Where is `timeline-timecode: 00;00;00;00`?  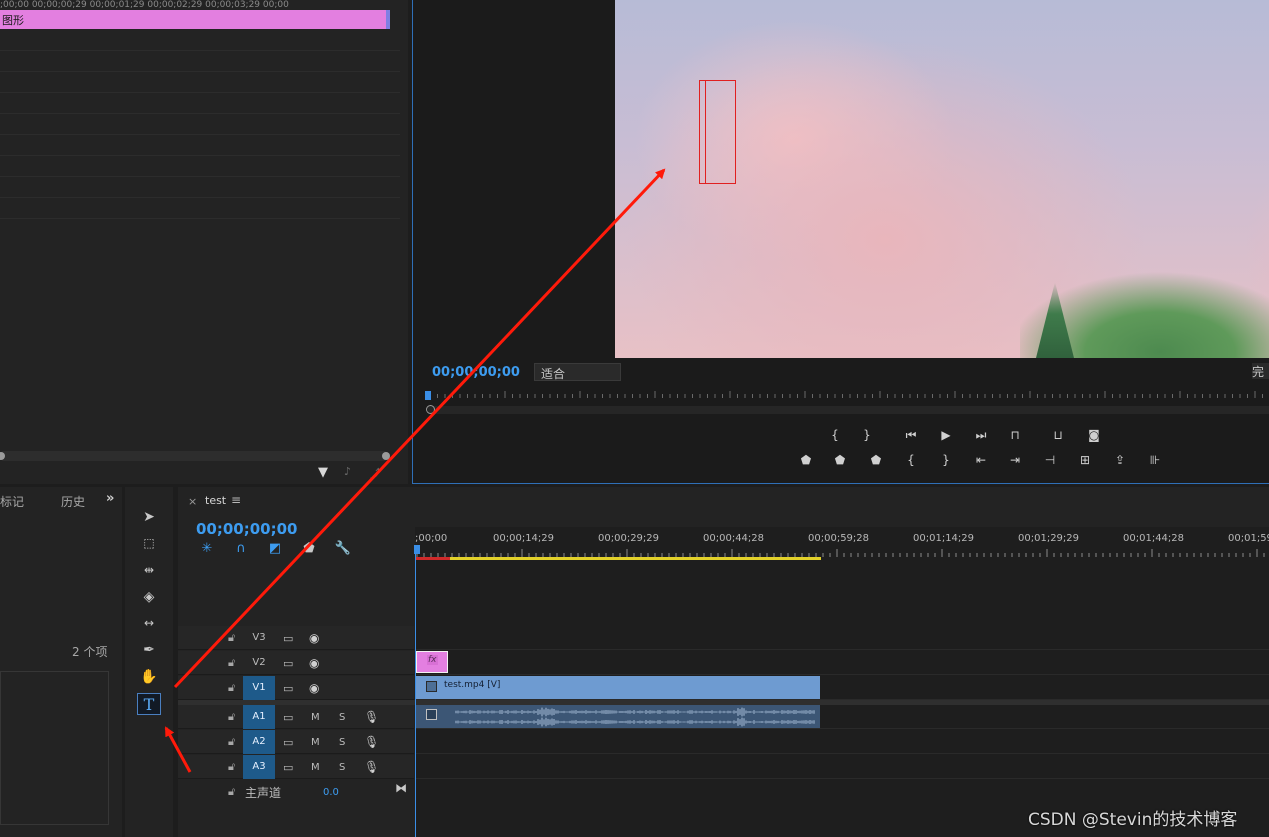 timeline-timecode: 00;00;00;00 is located at coordinates (247, 529).